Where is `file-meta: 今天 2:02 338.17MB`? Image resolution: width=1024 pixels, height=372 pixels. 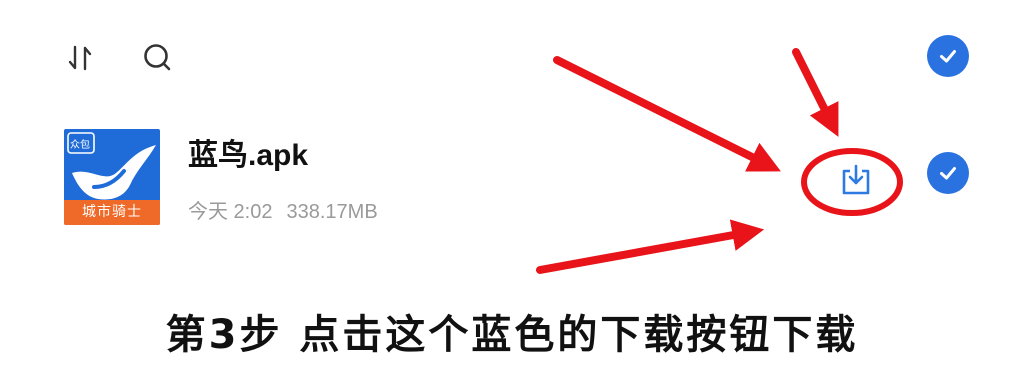
file-meta: 今天 2:02 338.17MB is located at coordinates (283, 209).